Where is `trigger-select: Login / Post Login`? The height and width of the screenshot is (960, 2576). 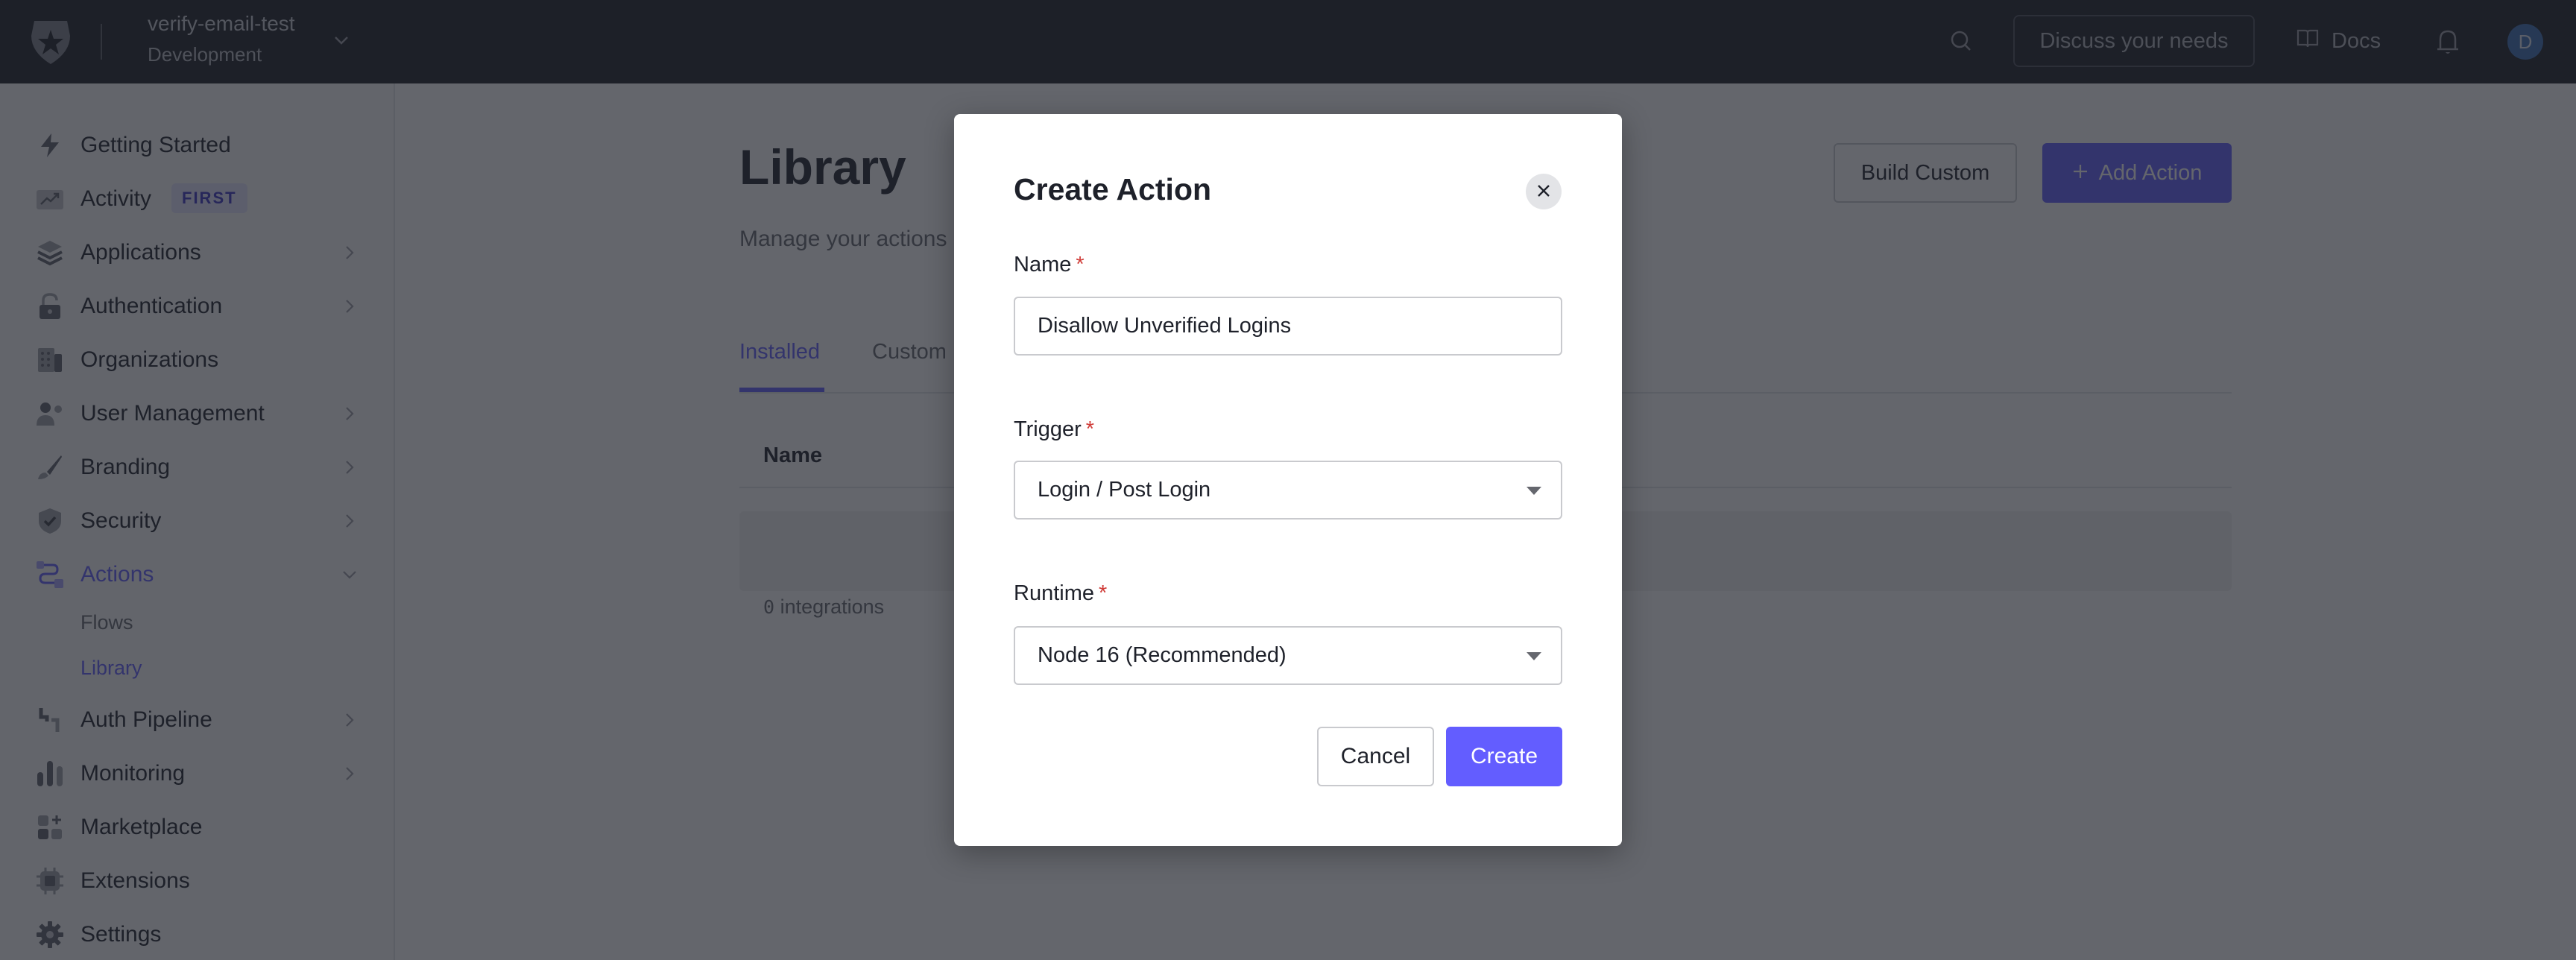 trigger-select: Login / Post Login is located at coordinates (1288, 490).